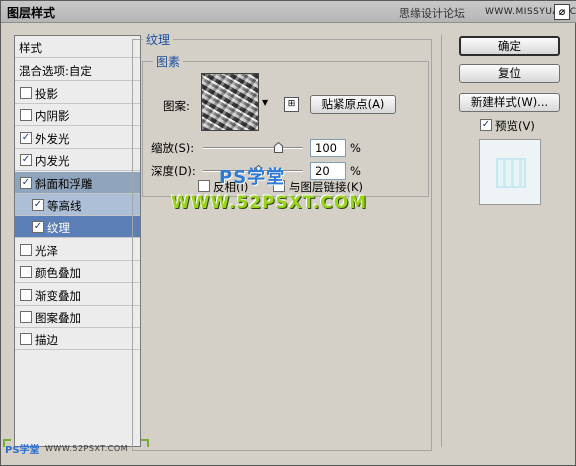 The height and width of the screenshot is (466, 576). What do you see at coordinates (355, 171) in the screenshot?
I see `depth-percent-sign: %` at bounding box center [355, 171].